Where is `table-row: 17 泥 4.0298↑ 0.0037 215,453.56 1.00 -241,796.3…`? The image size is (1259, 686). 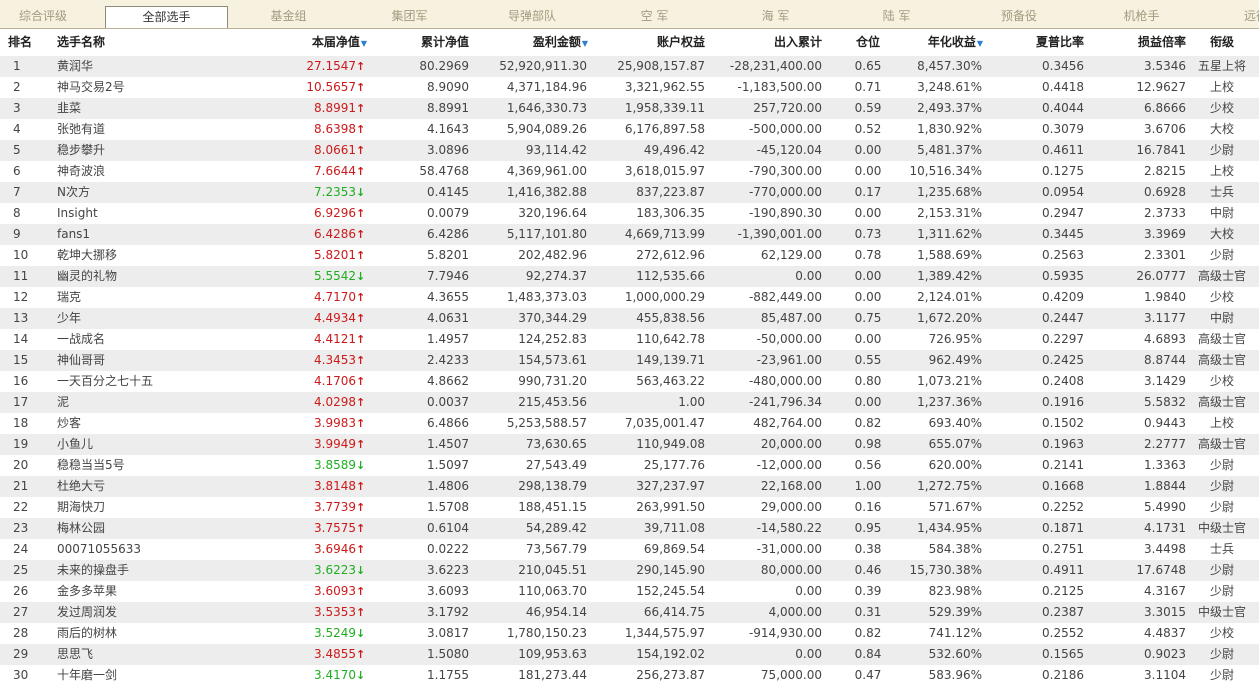
table-row: 17 泥 4.0298↑ 0.0037 215,453.56 1.00 -241,796.3… is located at coordinates (629, 402).